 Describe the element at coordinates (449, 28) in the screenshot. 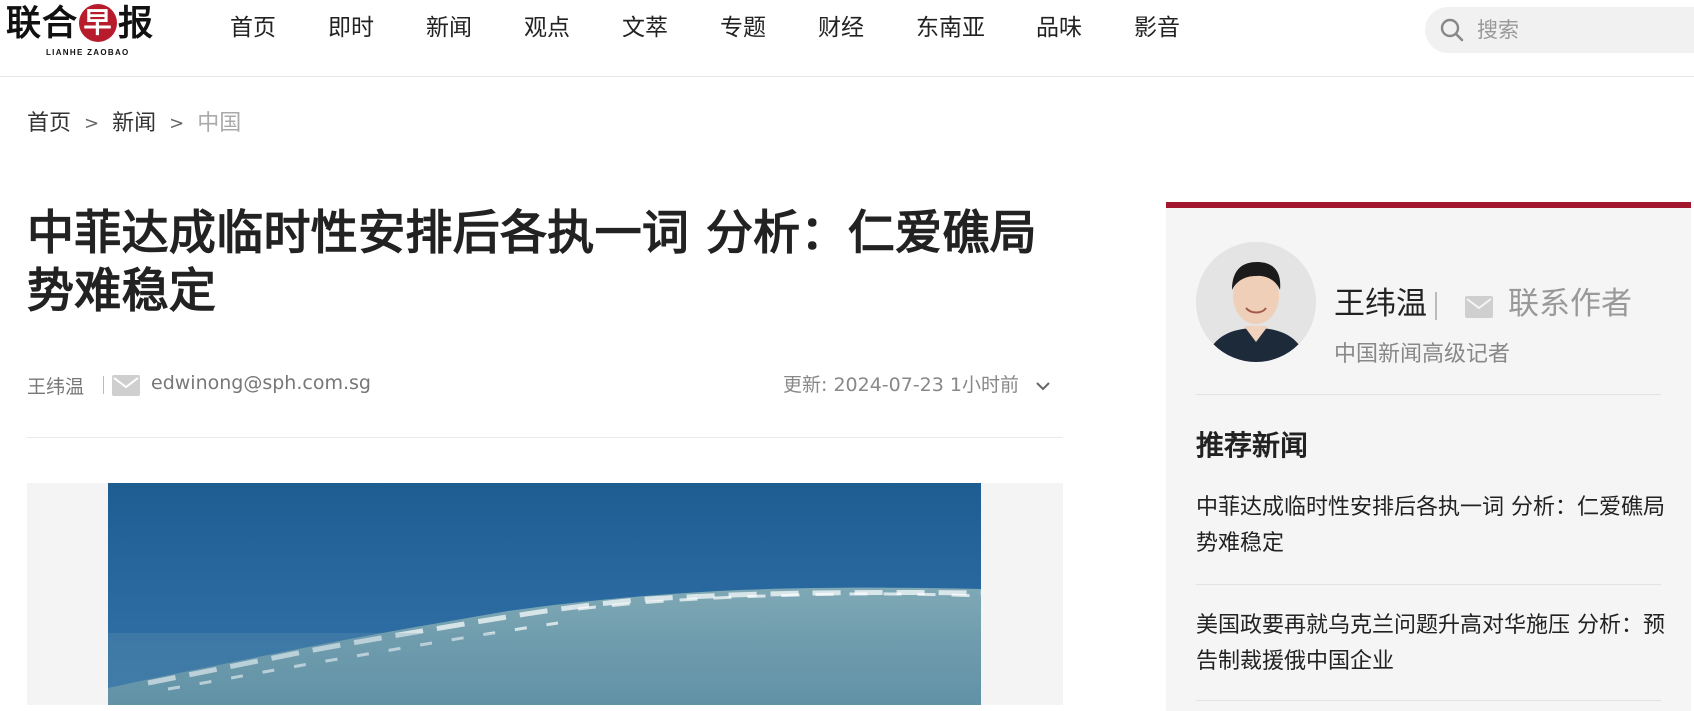

I see `nav-item-news: 新闻` at that location.